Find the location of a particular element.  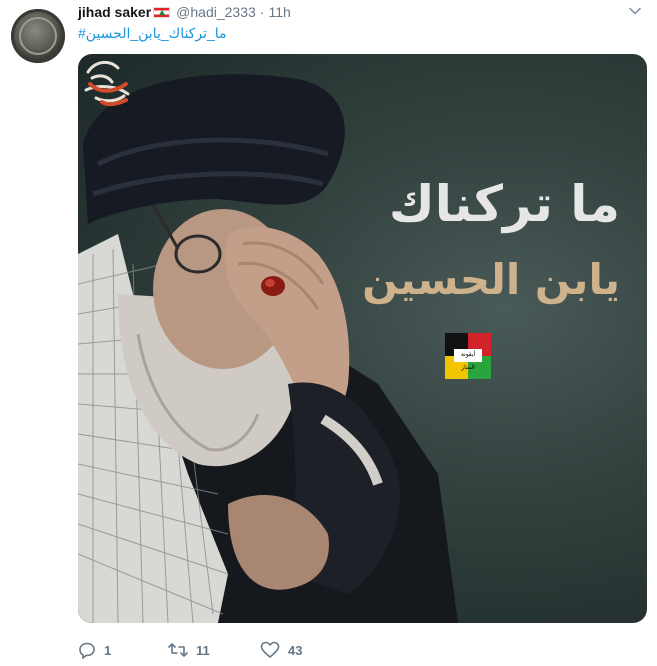

tweet-actions: 1 11 43 is located at coordinates (214, 650).